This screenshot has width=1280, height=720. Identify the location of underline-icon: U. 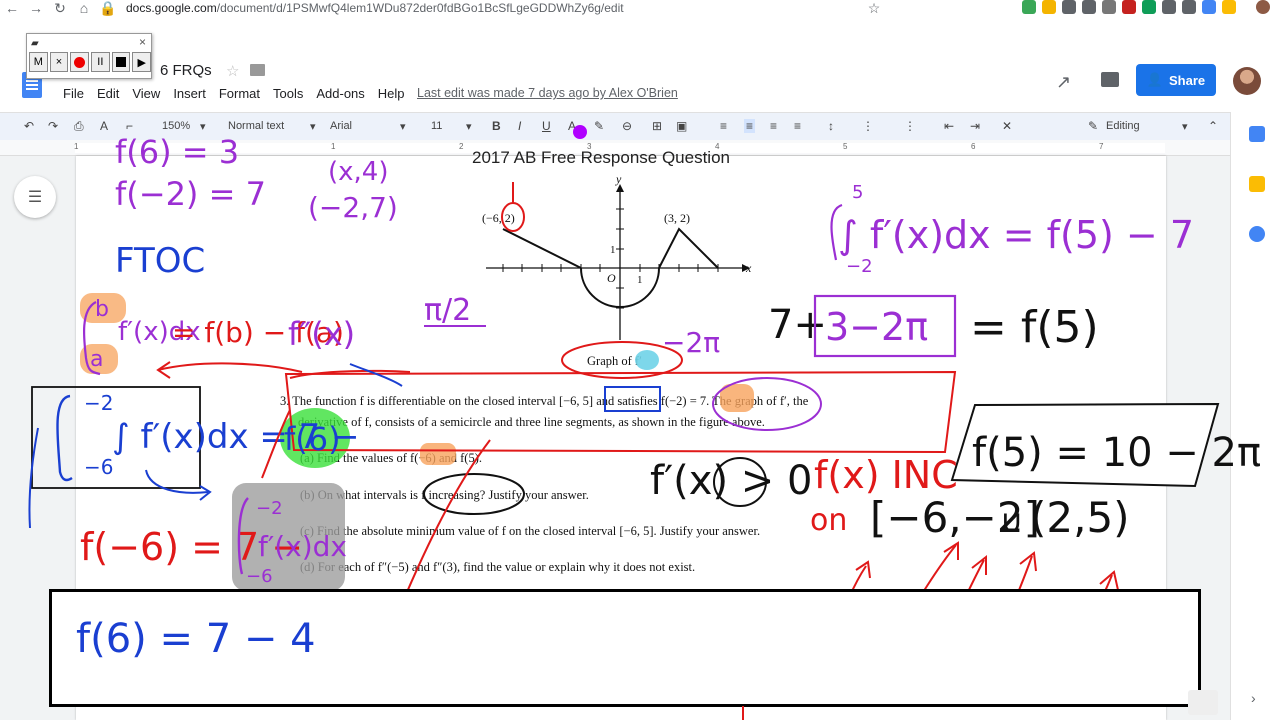
(546, 126).